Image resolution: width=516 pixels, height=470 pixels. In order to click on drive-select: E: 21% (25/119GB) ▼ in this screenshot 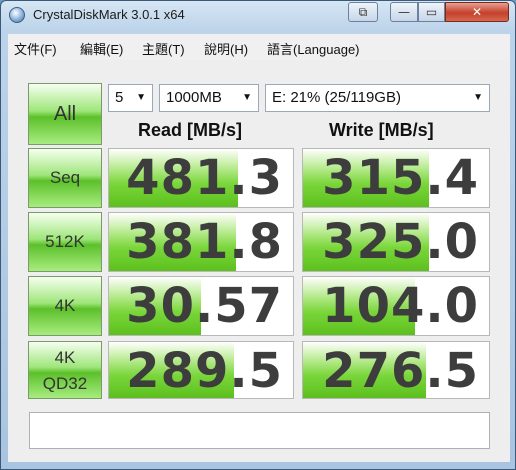, I will do `click(377, 98)`.